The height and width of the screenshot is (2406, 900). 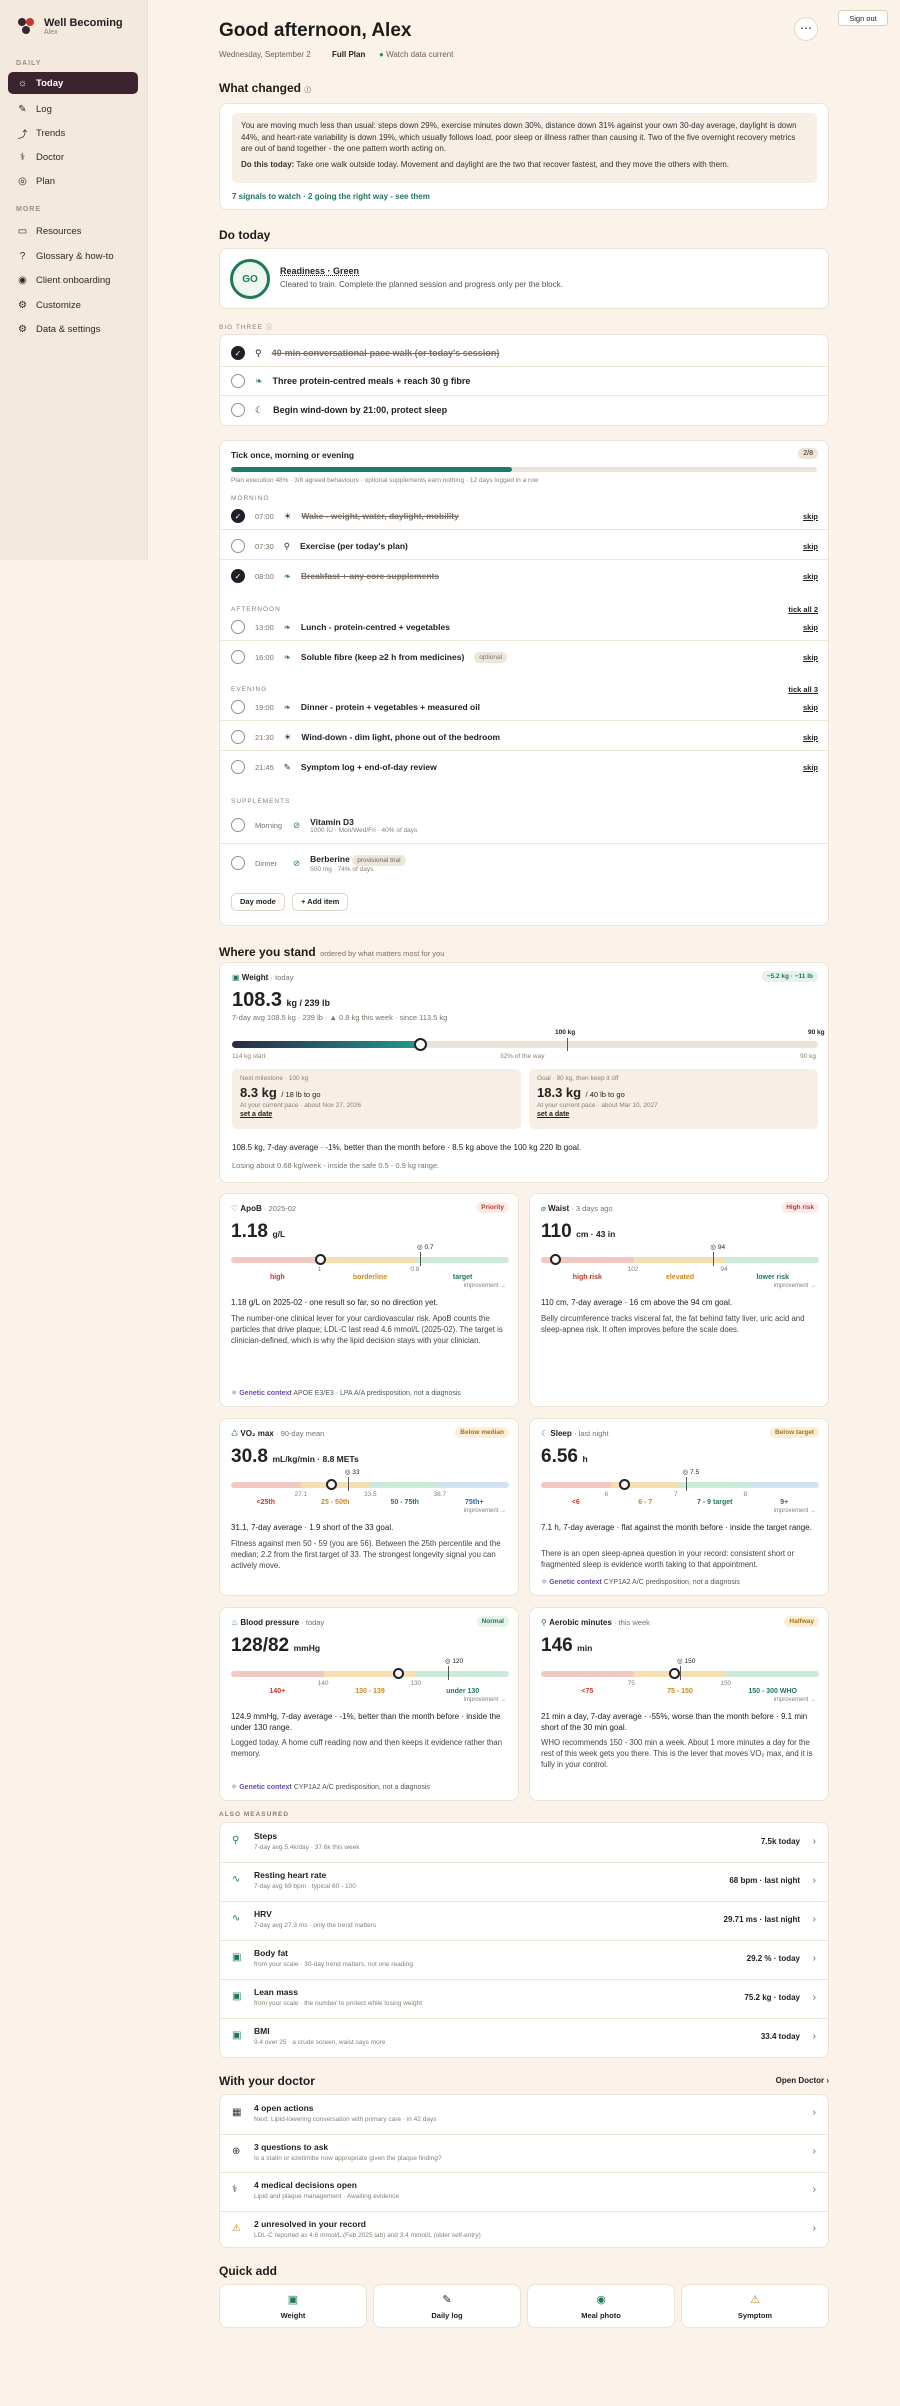 What do you see at coordinates (755, 2306) in the screenshot?
I see `quick-add-symptom: ⚠ Symptom` at bounding box center [755, 2306].